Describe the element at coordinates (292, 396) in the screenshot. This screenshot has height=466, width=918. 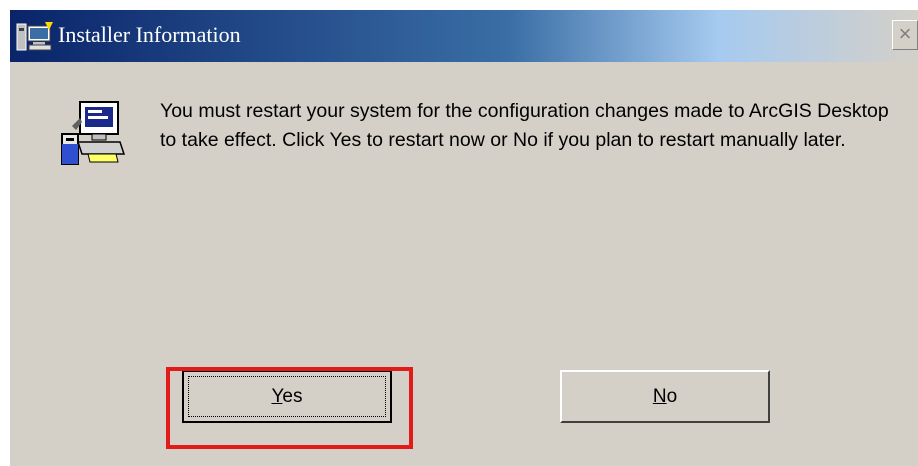
I see `yes-label-rest: es` at that location.